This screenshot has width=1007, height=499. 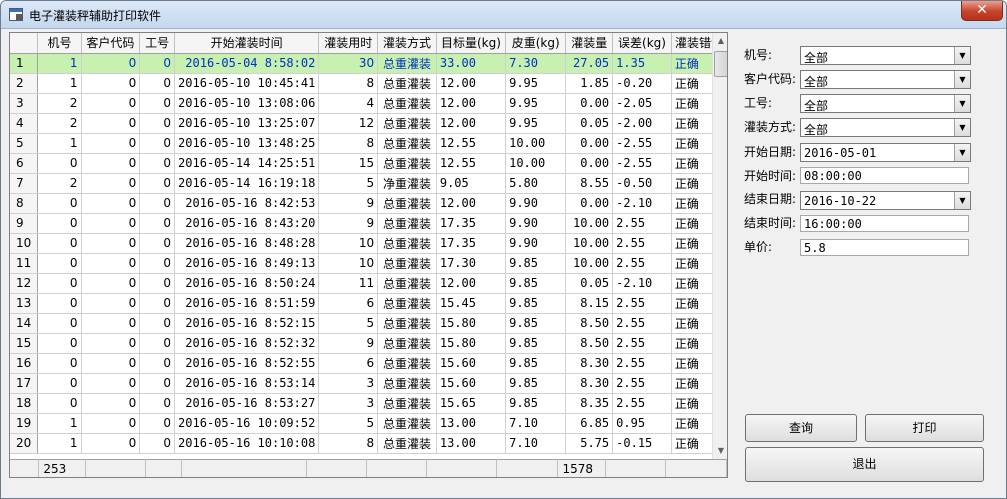 I want to click on query-button: 查询, so click(x=801, y=428).